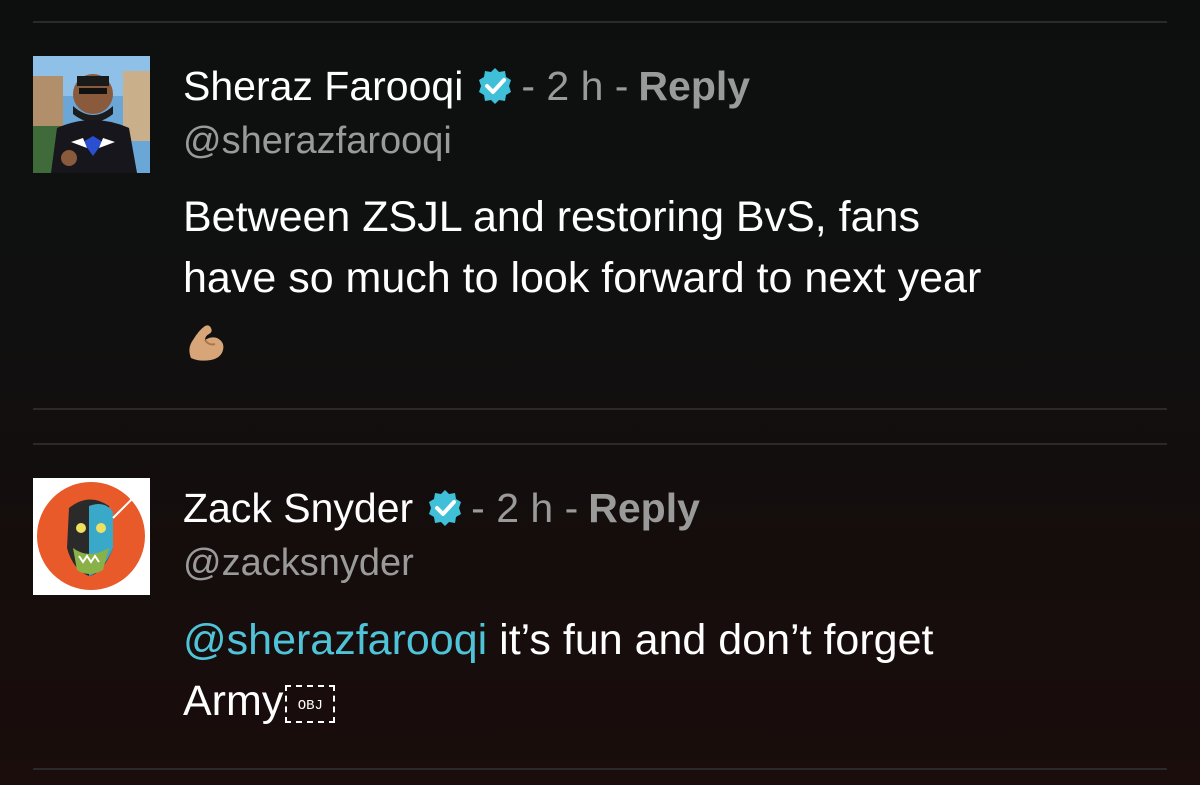  I want to click on comment-text-line: Between ZSJL and restoring BvS, fans, so click(551, 217).